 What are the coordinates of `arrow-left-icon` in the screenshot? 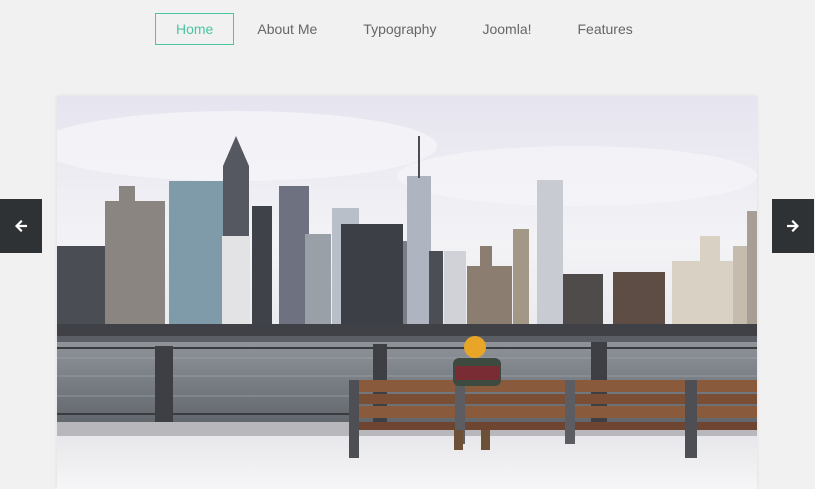 It's located at (21, 226).